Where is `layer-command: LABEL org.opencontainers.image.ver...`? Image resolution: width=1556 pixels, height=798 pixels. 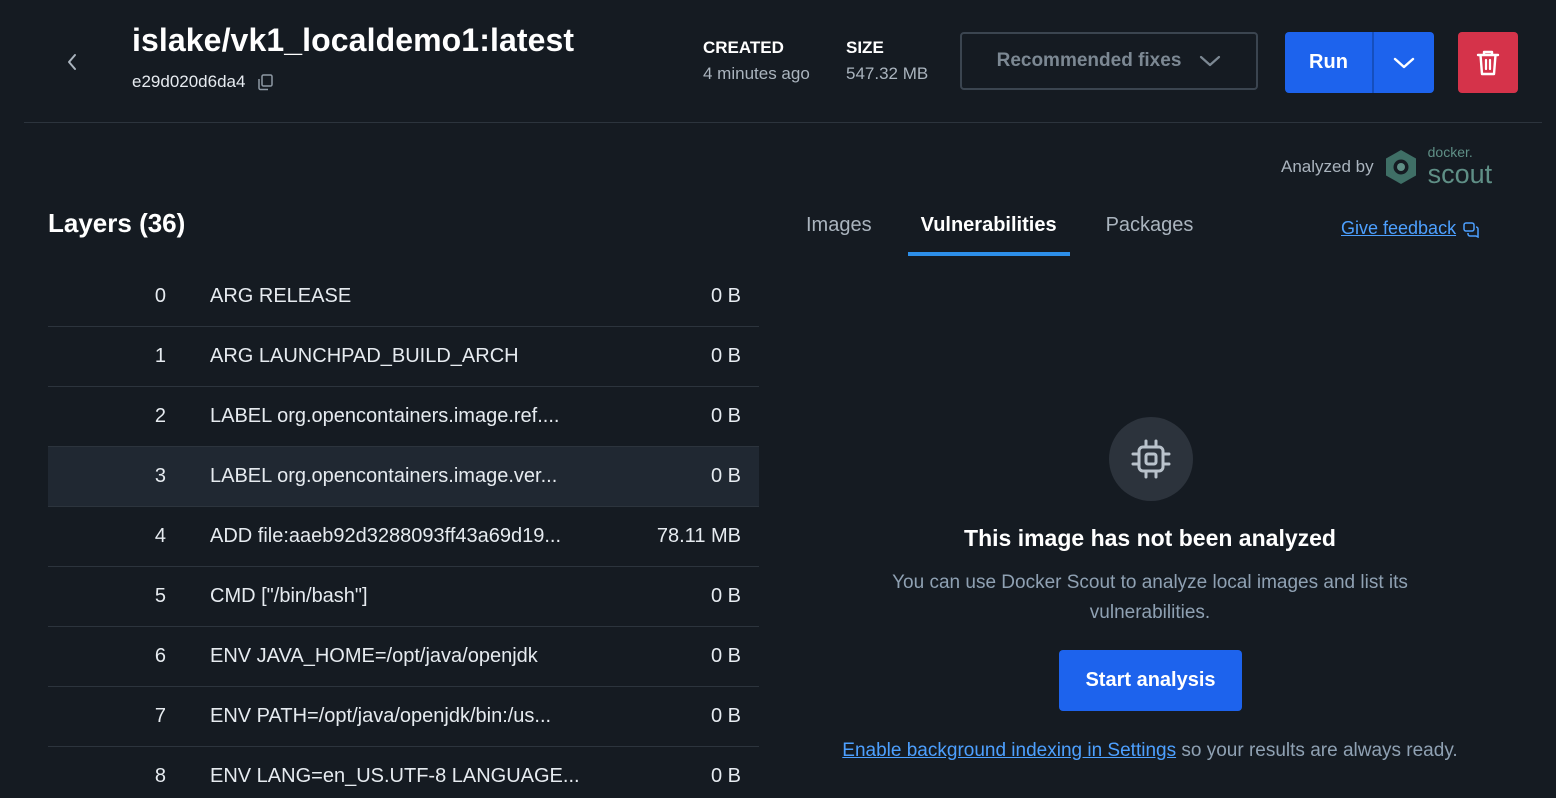
layer-command: LABEL org.opencontainers.image.ver... is located at coordinates (384, 476).